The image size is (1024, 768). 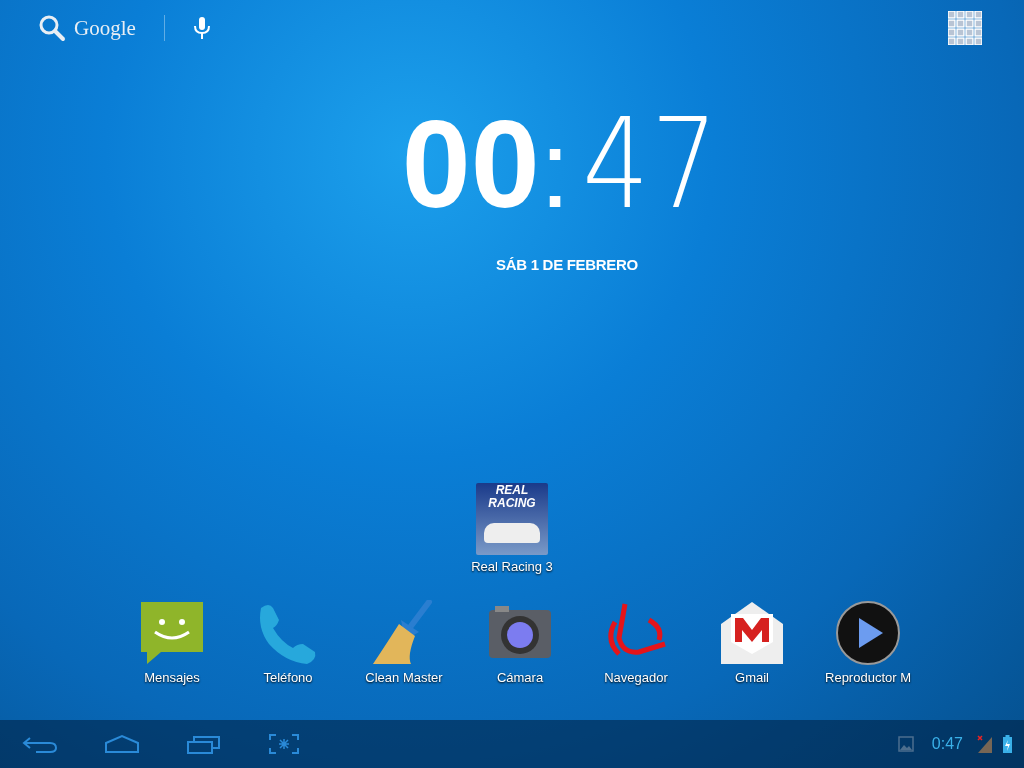 What do you see at coordinates (512, 490) in the screenshot?
I see `icon-logo-text: REAL` at bounding box center [512, 490].